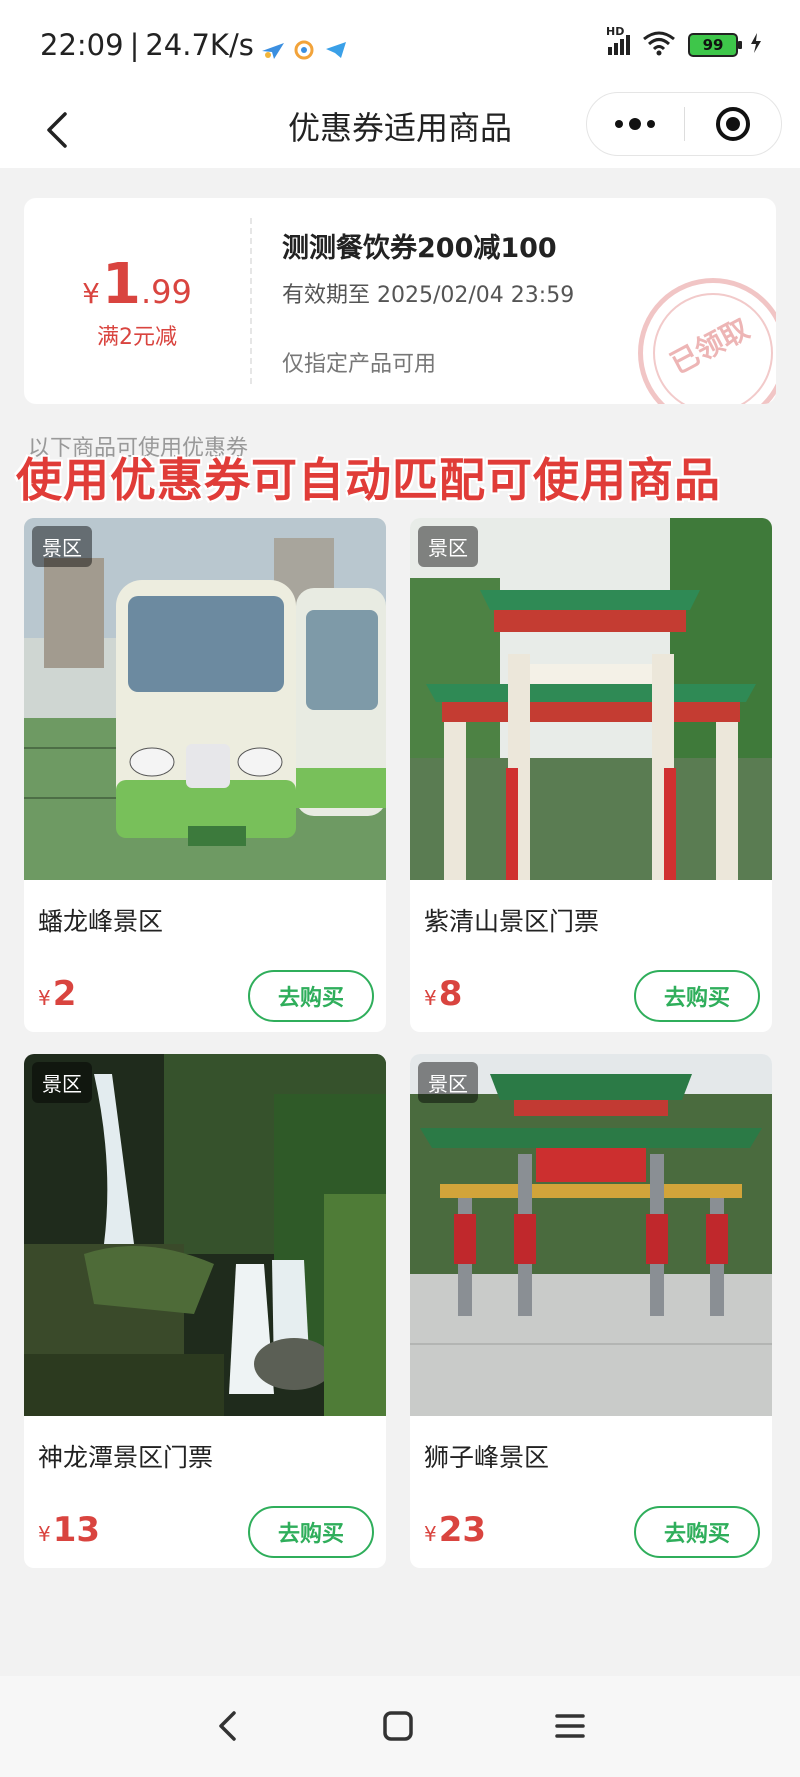 Image resolution: width=800 pixels, height=1777 pixels. I want to click on coupon-name: 测测餐饮券200减100, so click(419, 248).